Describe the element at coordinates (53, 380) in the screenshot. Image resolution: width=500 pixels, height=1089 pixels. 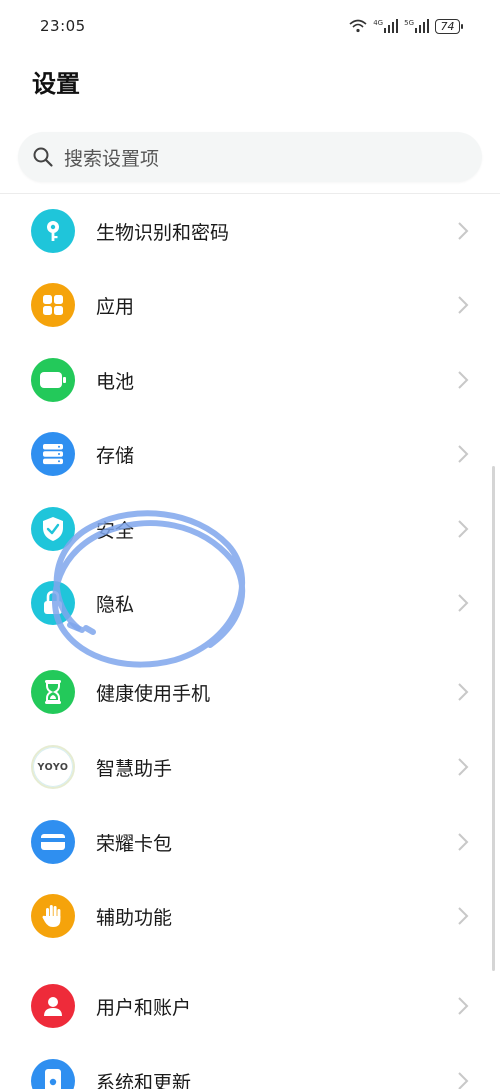
I see `battery-icon` at that location.